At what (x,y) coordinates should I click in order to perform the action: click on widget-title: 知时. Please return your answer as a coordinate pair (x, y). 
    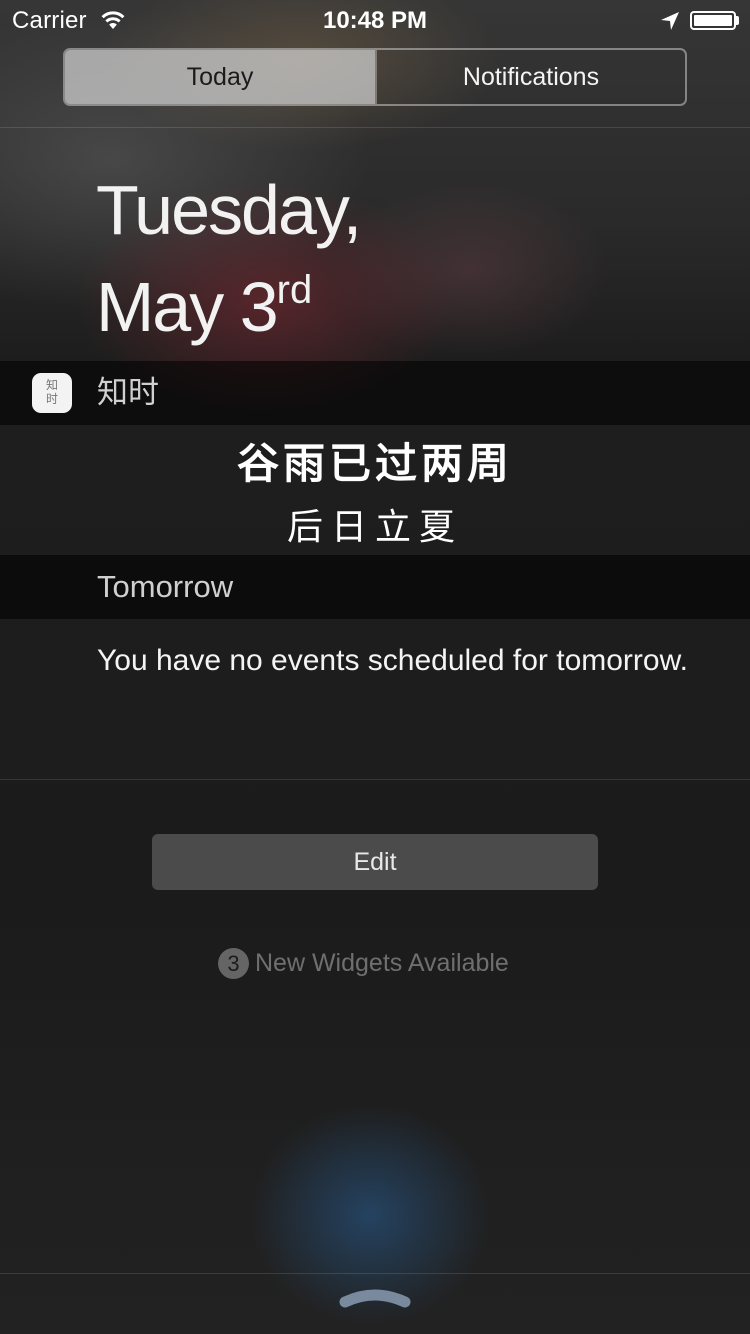
    Looking at the image, I should click on (128, 392).